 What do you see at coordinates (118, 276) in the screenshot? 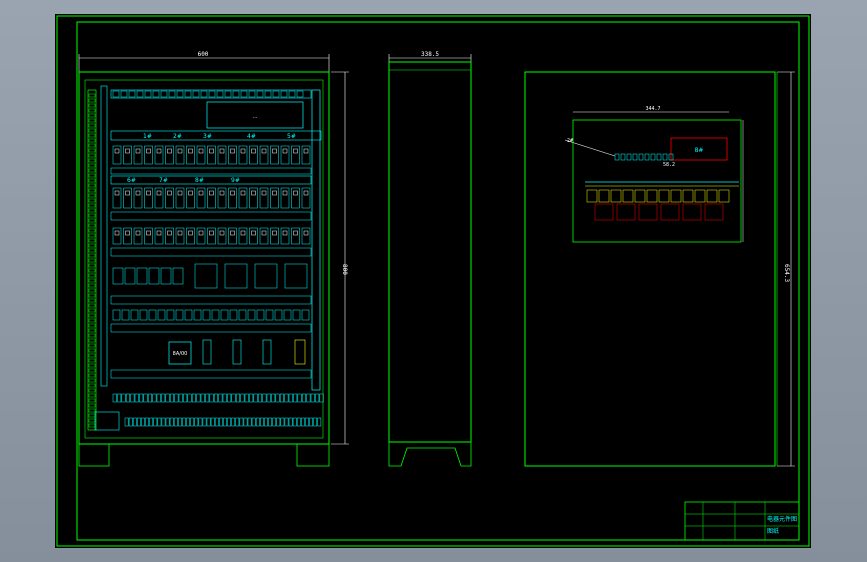
I see `relay` at bounding box center [118, 276].